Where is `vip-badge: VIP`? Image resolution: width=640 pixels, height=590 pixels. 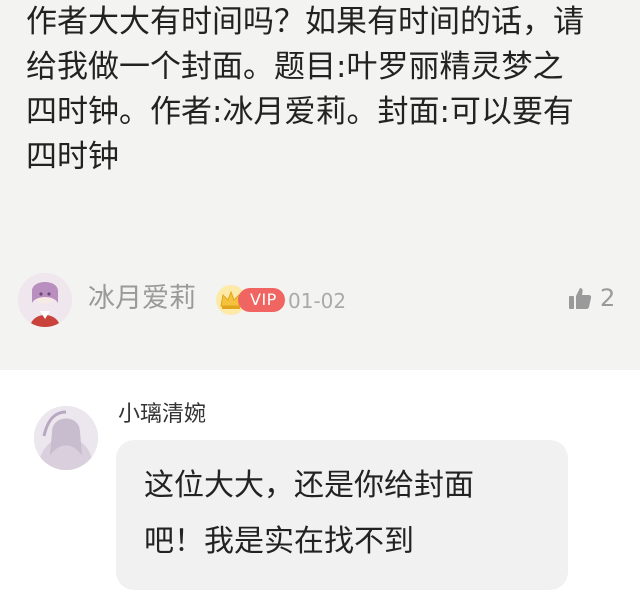 vip-badge: VIP is located at coordinates (261, 300).